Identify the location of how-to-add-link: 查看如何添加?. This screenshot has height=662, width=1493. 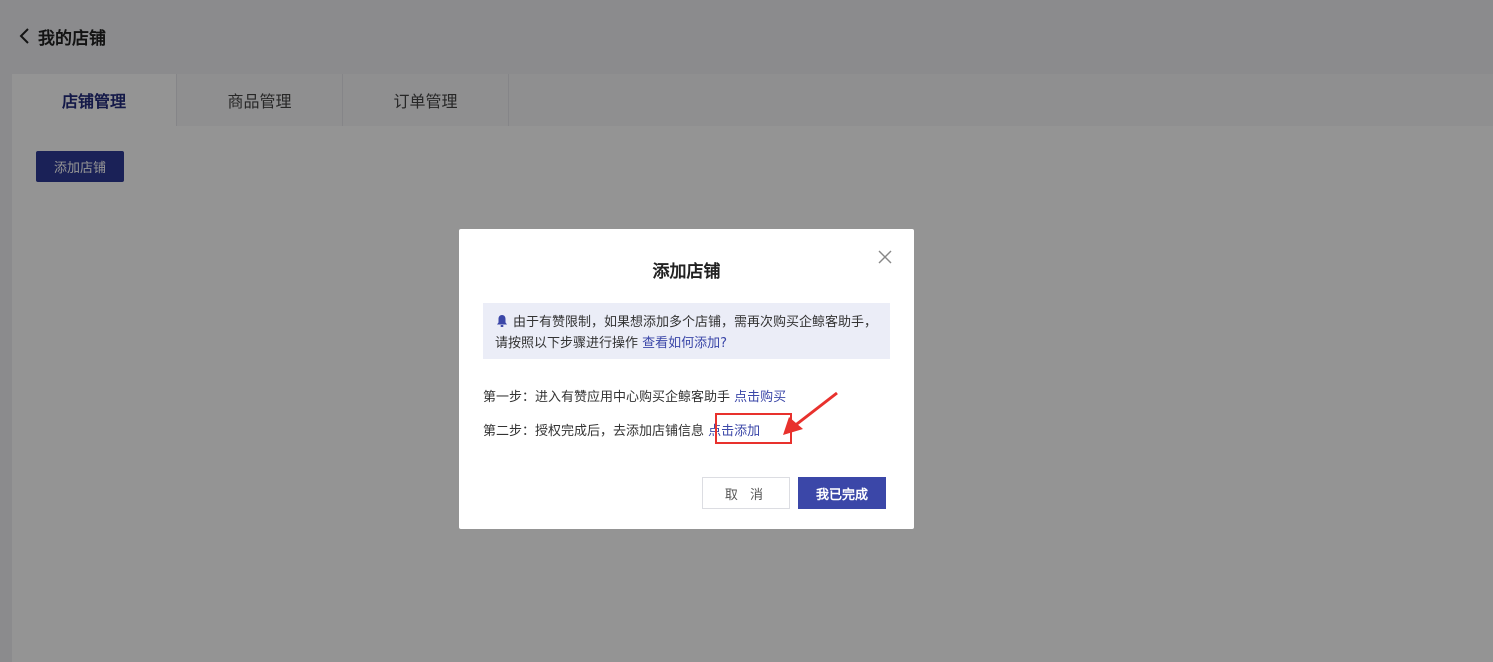
(684, 343).